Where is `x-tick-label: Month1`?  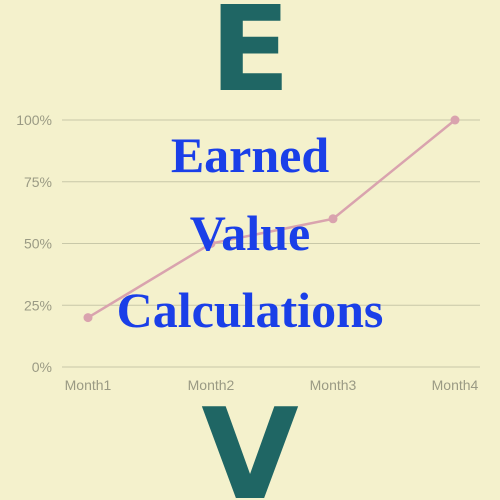
x-tick-label: Month1 is located at coordinates (88, 385).